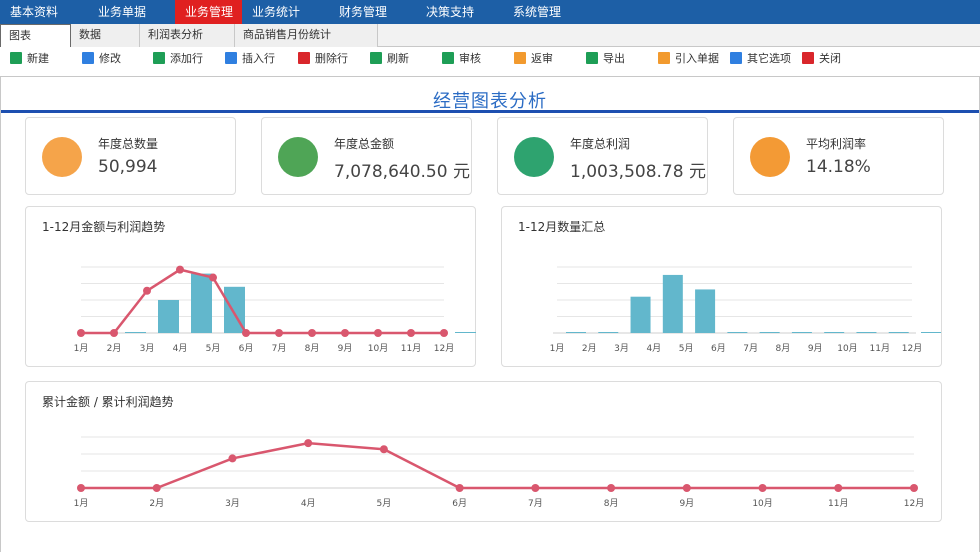 The image size is (980, 552). Describe the element at coordinates (602, 156) in the screenshot. I see `stat-card-profit: 年度总利润 1,003,508.78 元` at that location.